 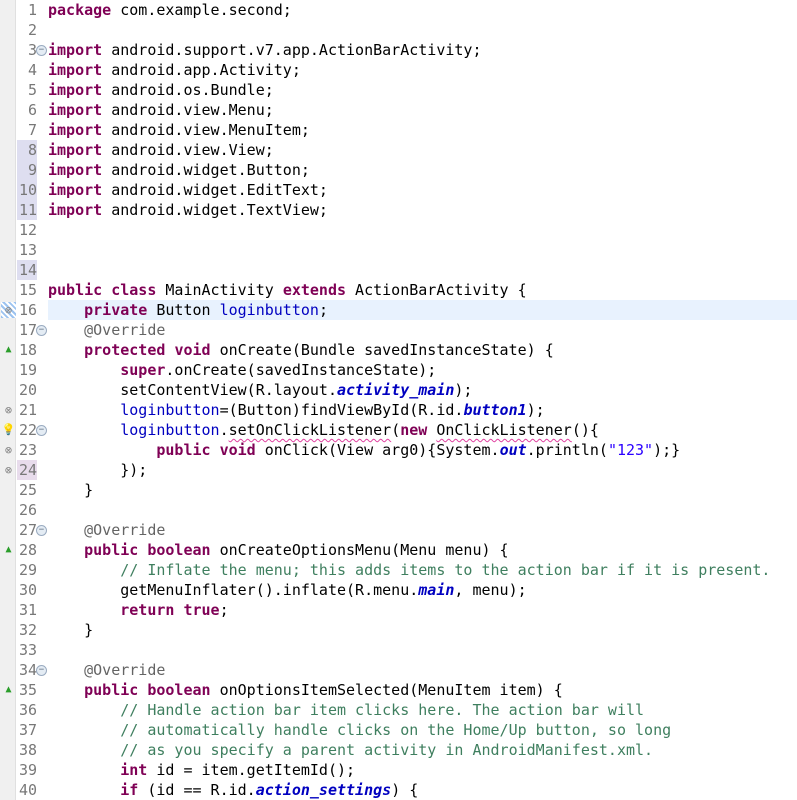 I want to click on code-line: 40 if (id == R.id.action_settings) {, so click(x=398, y=790).